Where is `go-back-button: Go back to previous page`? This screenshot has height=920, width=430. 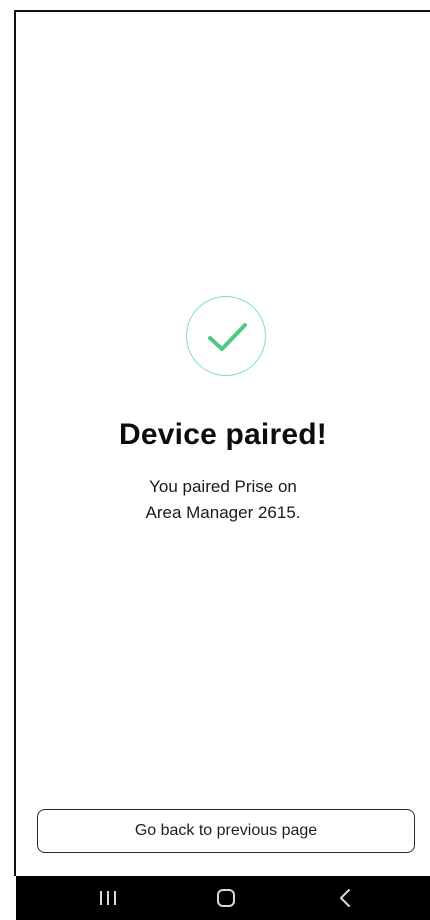 go-back-button: Go back to previous page is located at coordinates (226, 831).